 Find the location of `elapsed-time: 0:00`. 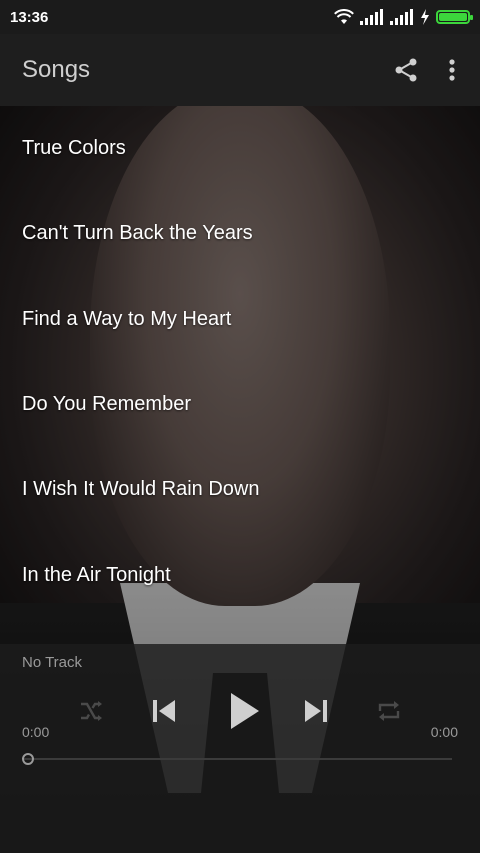

elapsed-time: 0:00 is located at coordinates (36, 732).